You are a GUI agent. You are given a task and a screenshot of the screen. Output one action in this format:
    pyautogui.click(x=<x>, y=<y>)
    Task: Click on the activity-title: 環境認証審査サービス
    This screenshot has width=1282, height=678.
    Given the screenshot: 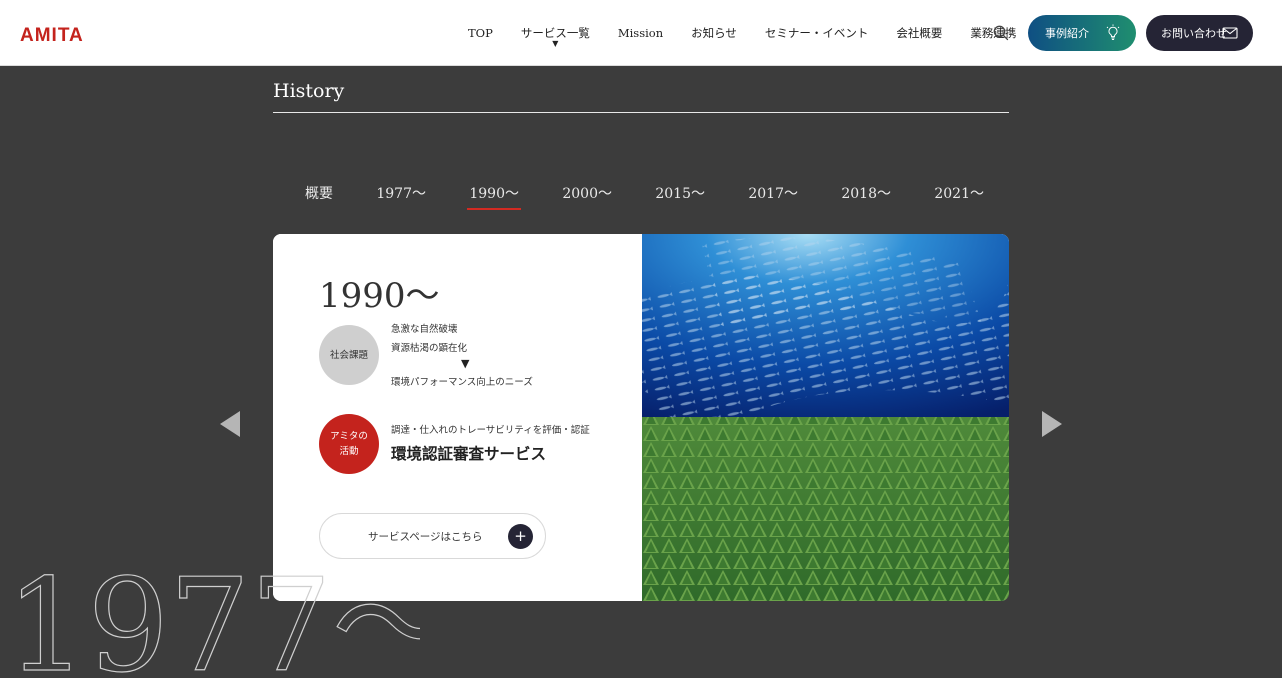 What is the action you would take?
    pyautogui.click(x=469, y=454)
    